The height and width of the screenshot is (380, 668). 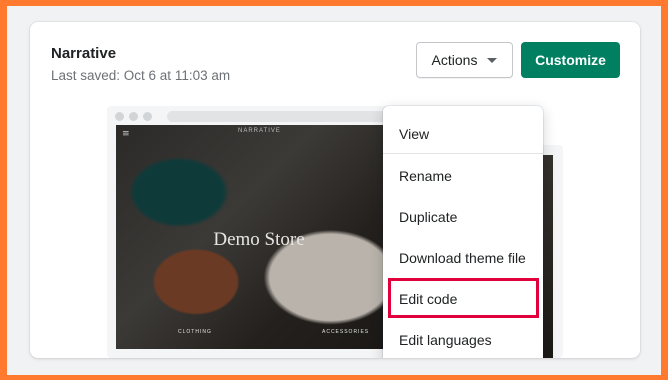 I want to click on preview-store-title: Demo Store, so click(x=259, y=239).